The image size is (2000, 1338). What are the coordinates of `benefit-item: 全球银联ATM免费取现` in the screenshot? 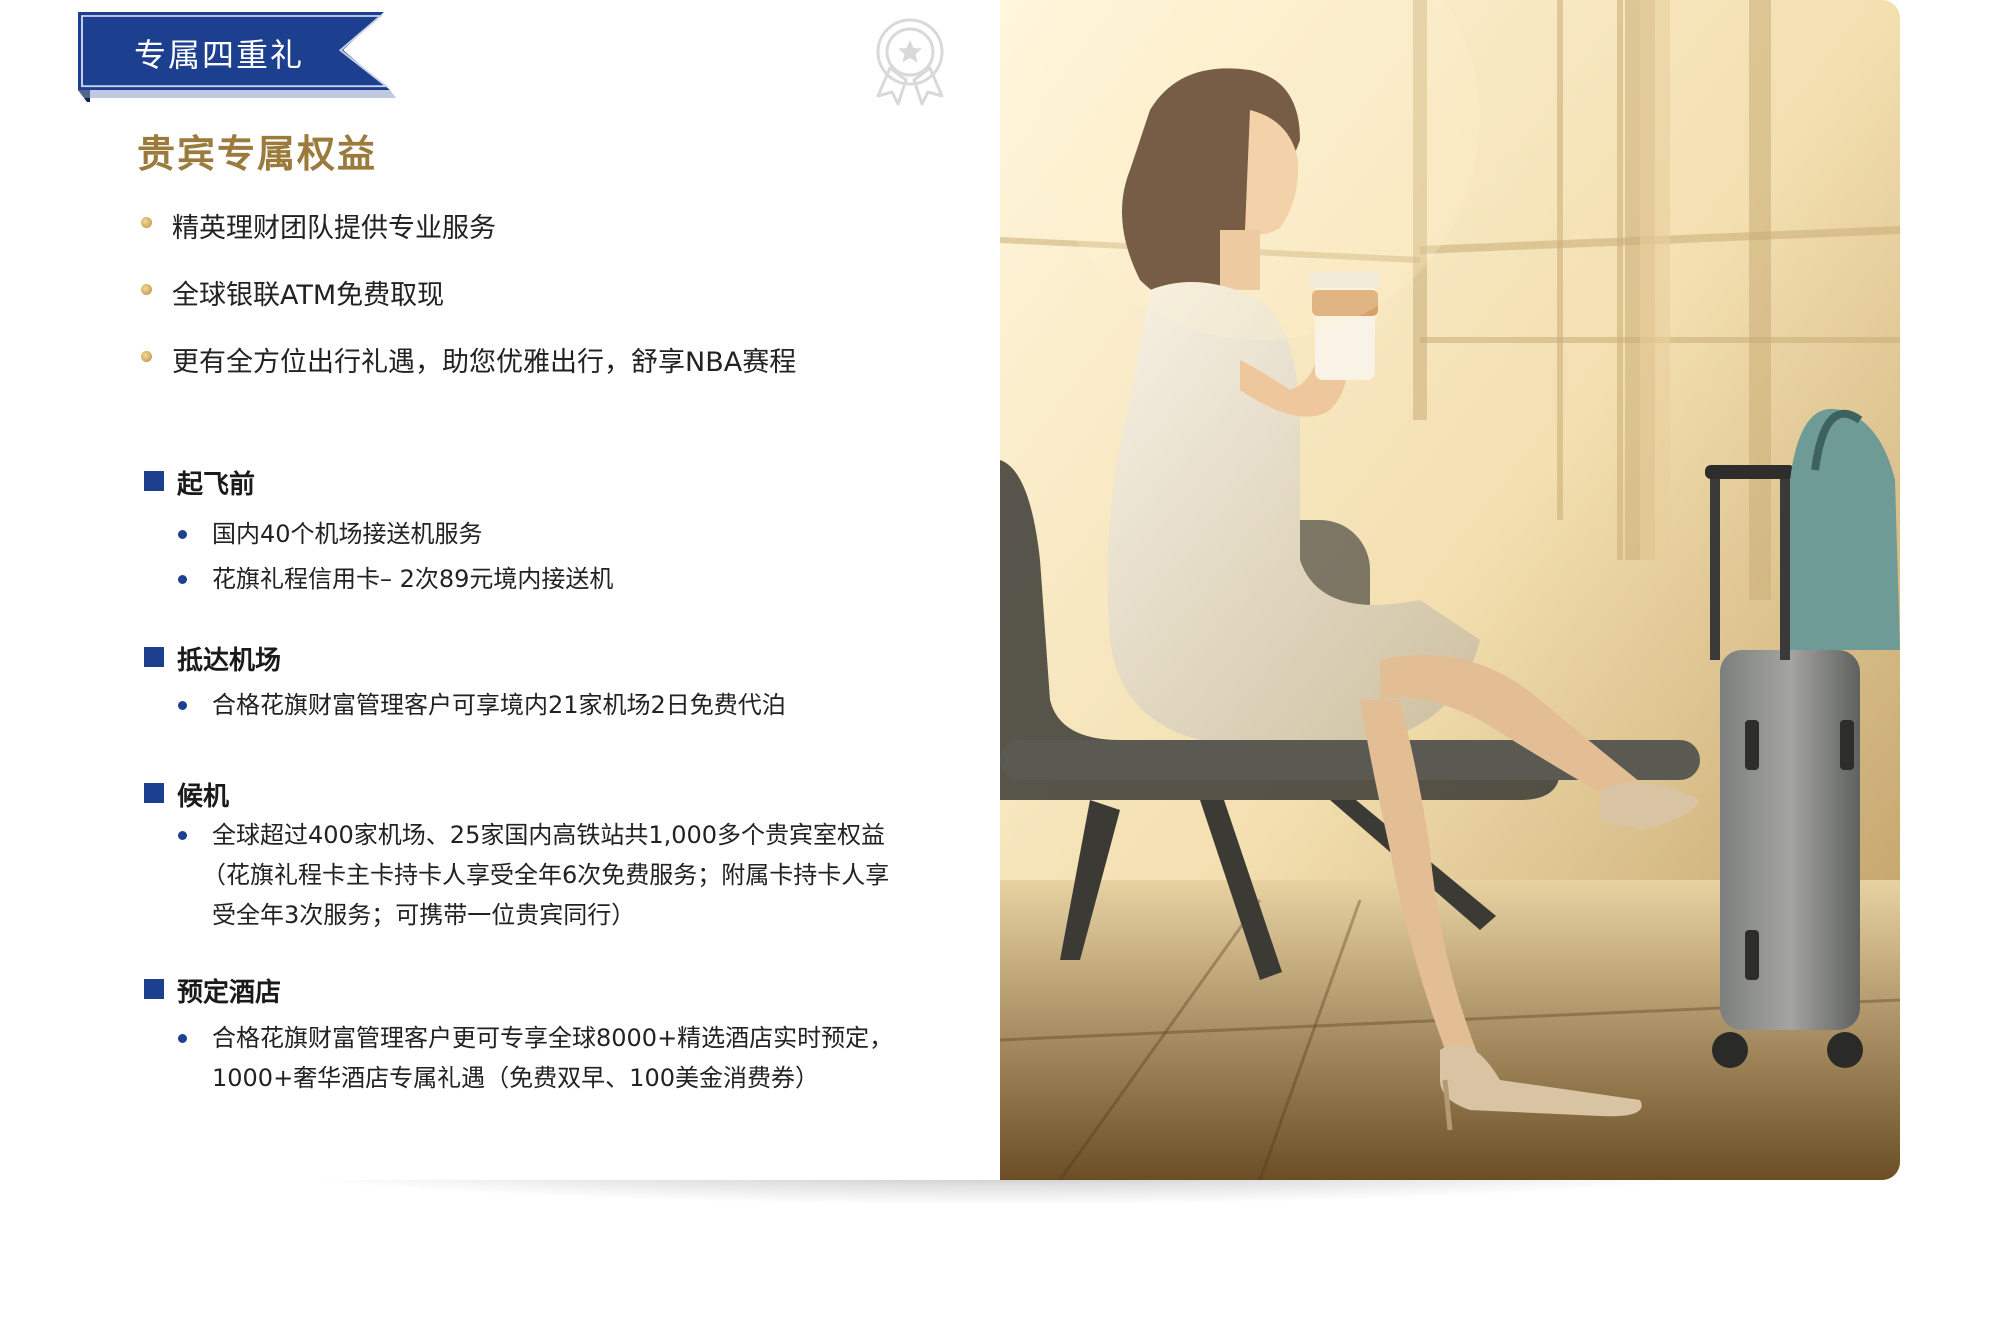 It's located at (308, 295).